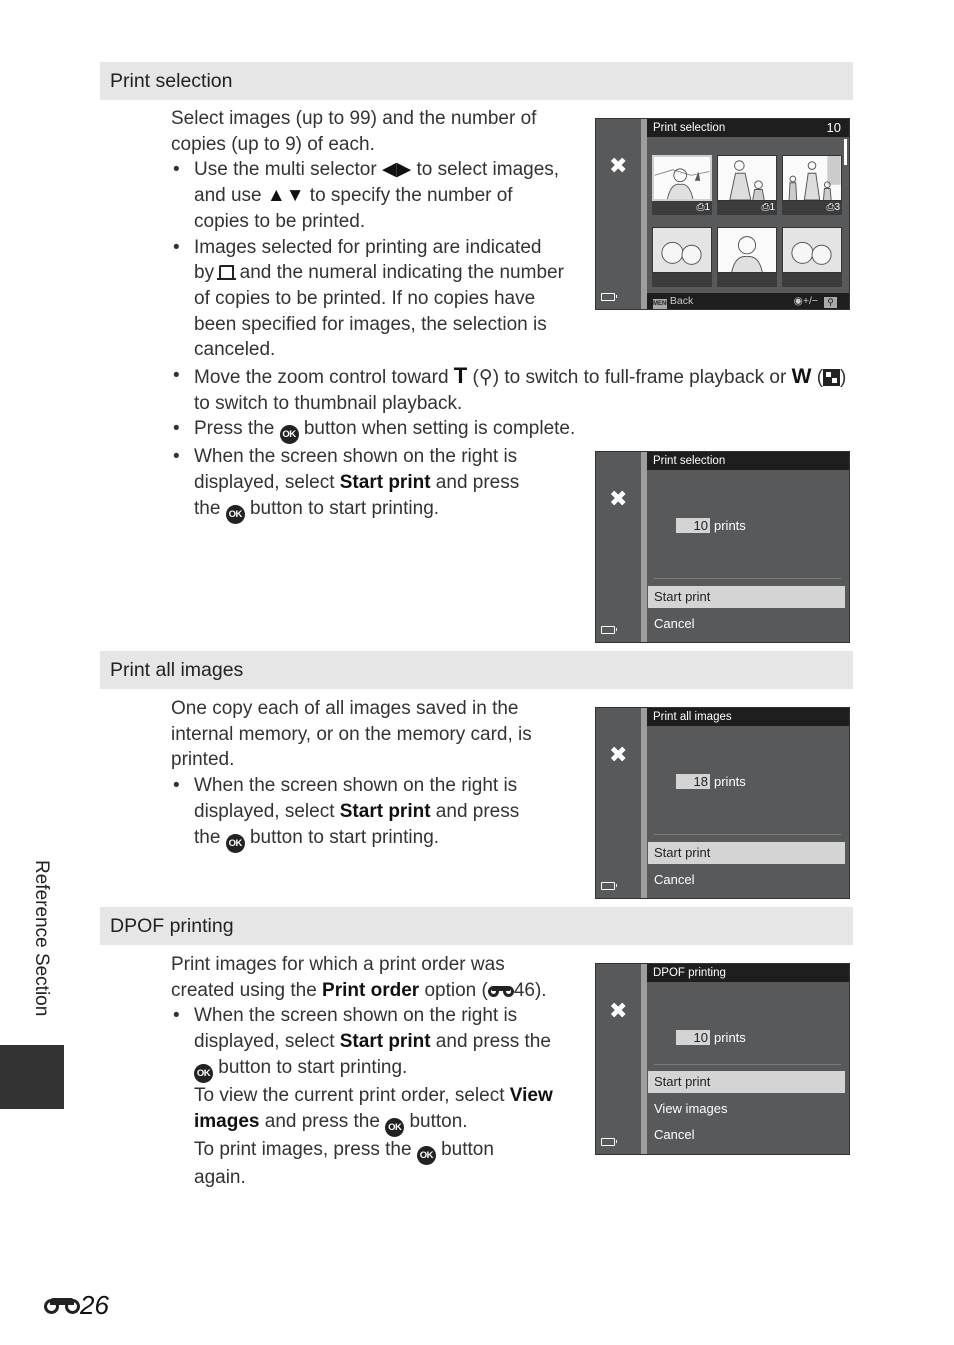  What do you see at coordinates (812, 185) in the screenshot?
I see `thumbnail-image: ⎙3` at bounding box center [812, 185].